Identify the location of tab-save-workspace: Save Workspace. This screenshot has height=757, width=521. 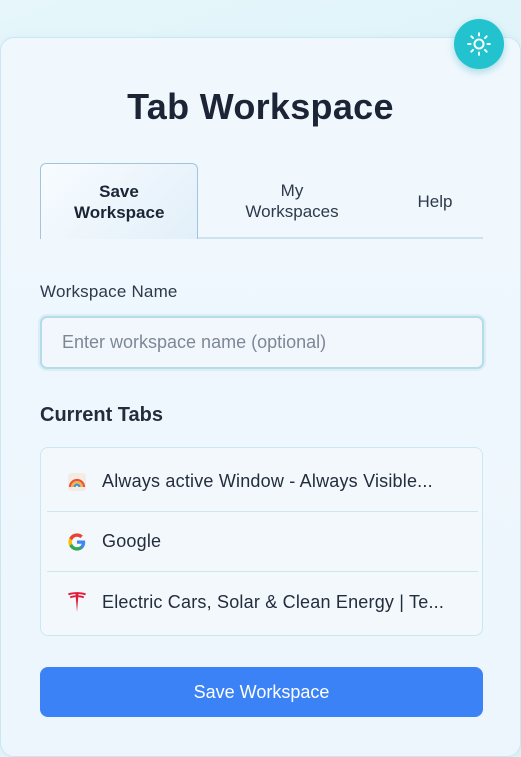
(119, 201).